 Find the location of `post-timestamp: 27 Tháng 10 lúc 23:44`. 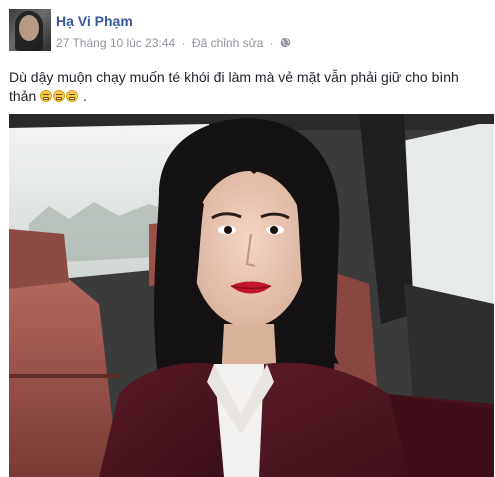

post-timestamp: 27 Tháng 10 lúc 23:44 is located at coordinates (115, 43).